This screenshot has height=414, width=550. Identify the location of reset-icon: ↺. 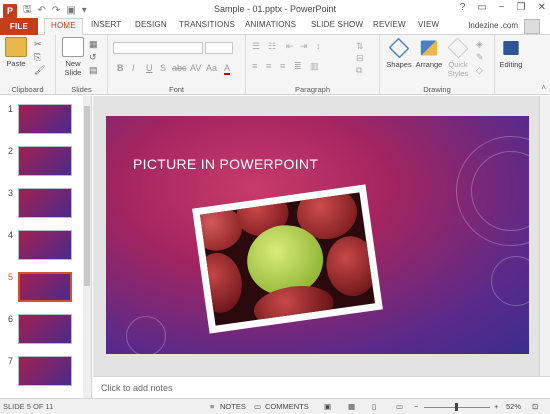
(93, 57).